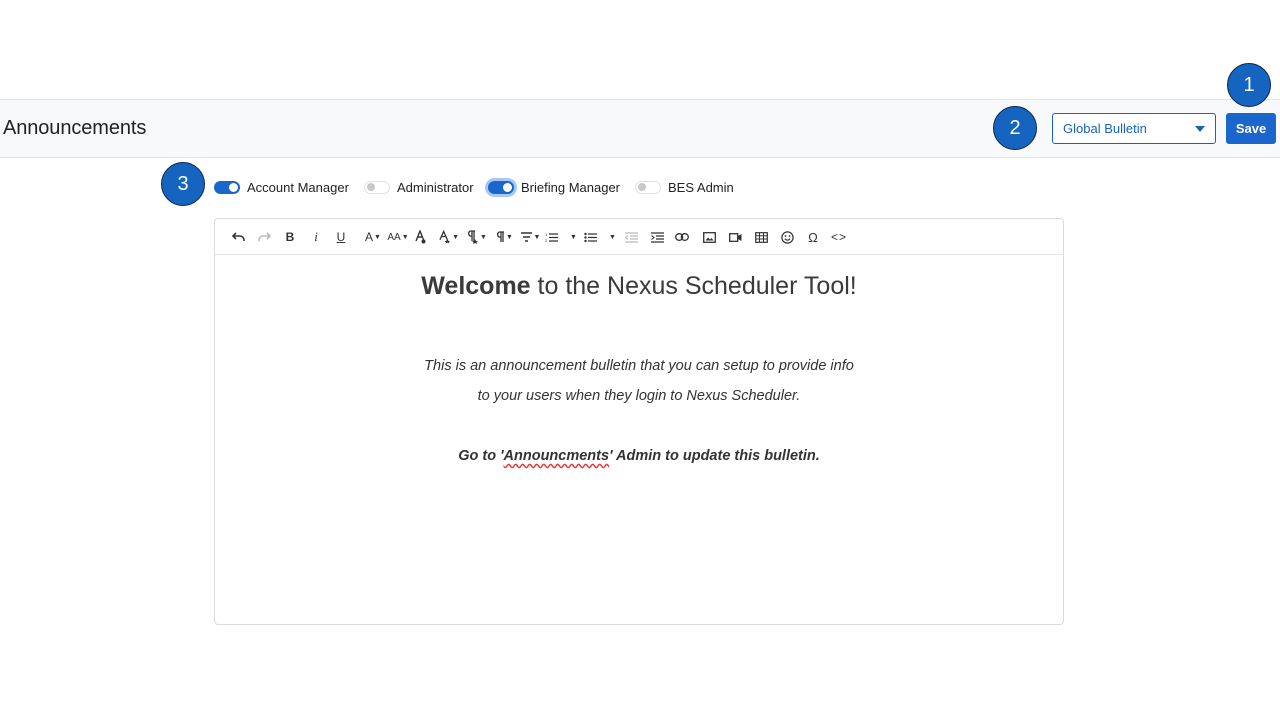  I want to click on paragraph-style-icon: ▼, so click(504, 237).